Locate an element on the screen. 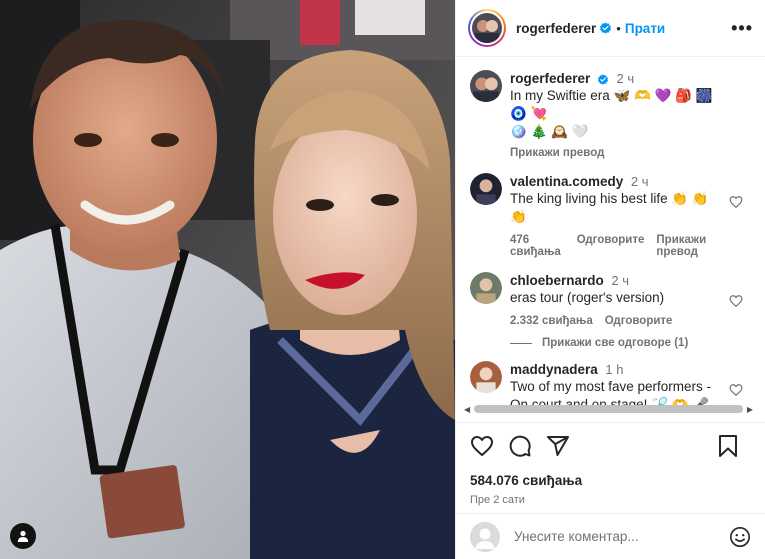 This screenshot has height=559, width=765. caption-text-line2: 🪩 🎄 🕰️ 🤍 is located at coordinates (549, 131).